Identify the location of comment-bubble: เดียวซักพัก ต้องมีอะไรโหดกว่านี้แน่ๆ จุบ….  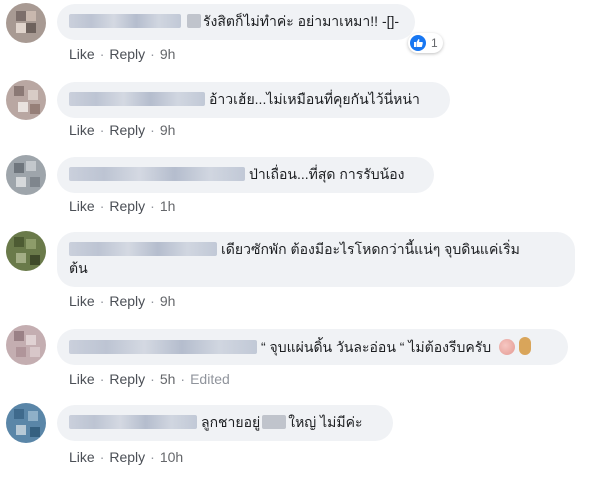
(316, 259).